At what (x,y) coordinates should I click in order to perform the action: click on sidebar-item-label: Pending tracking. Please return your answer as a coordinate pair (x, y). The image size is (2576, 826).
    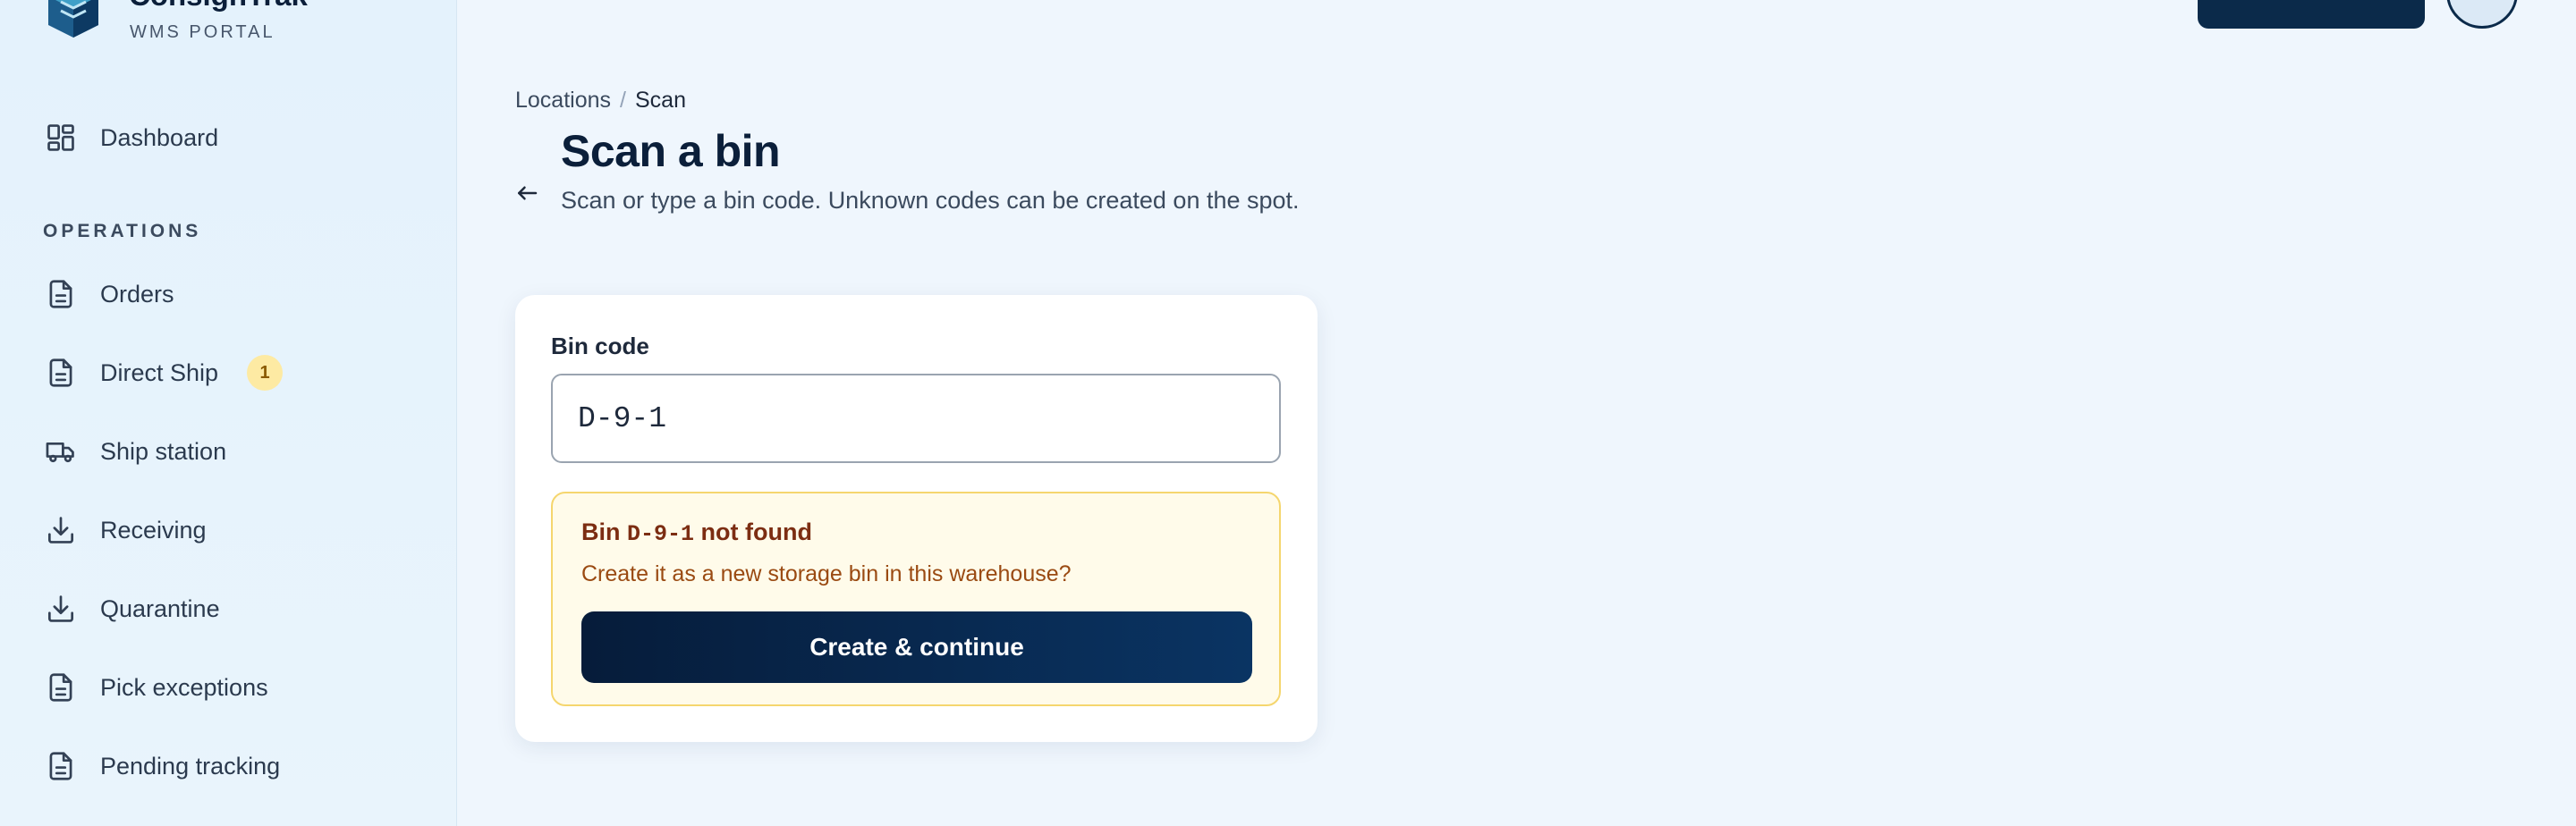
    Looking at the image, I should click on (190, 766).